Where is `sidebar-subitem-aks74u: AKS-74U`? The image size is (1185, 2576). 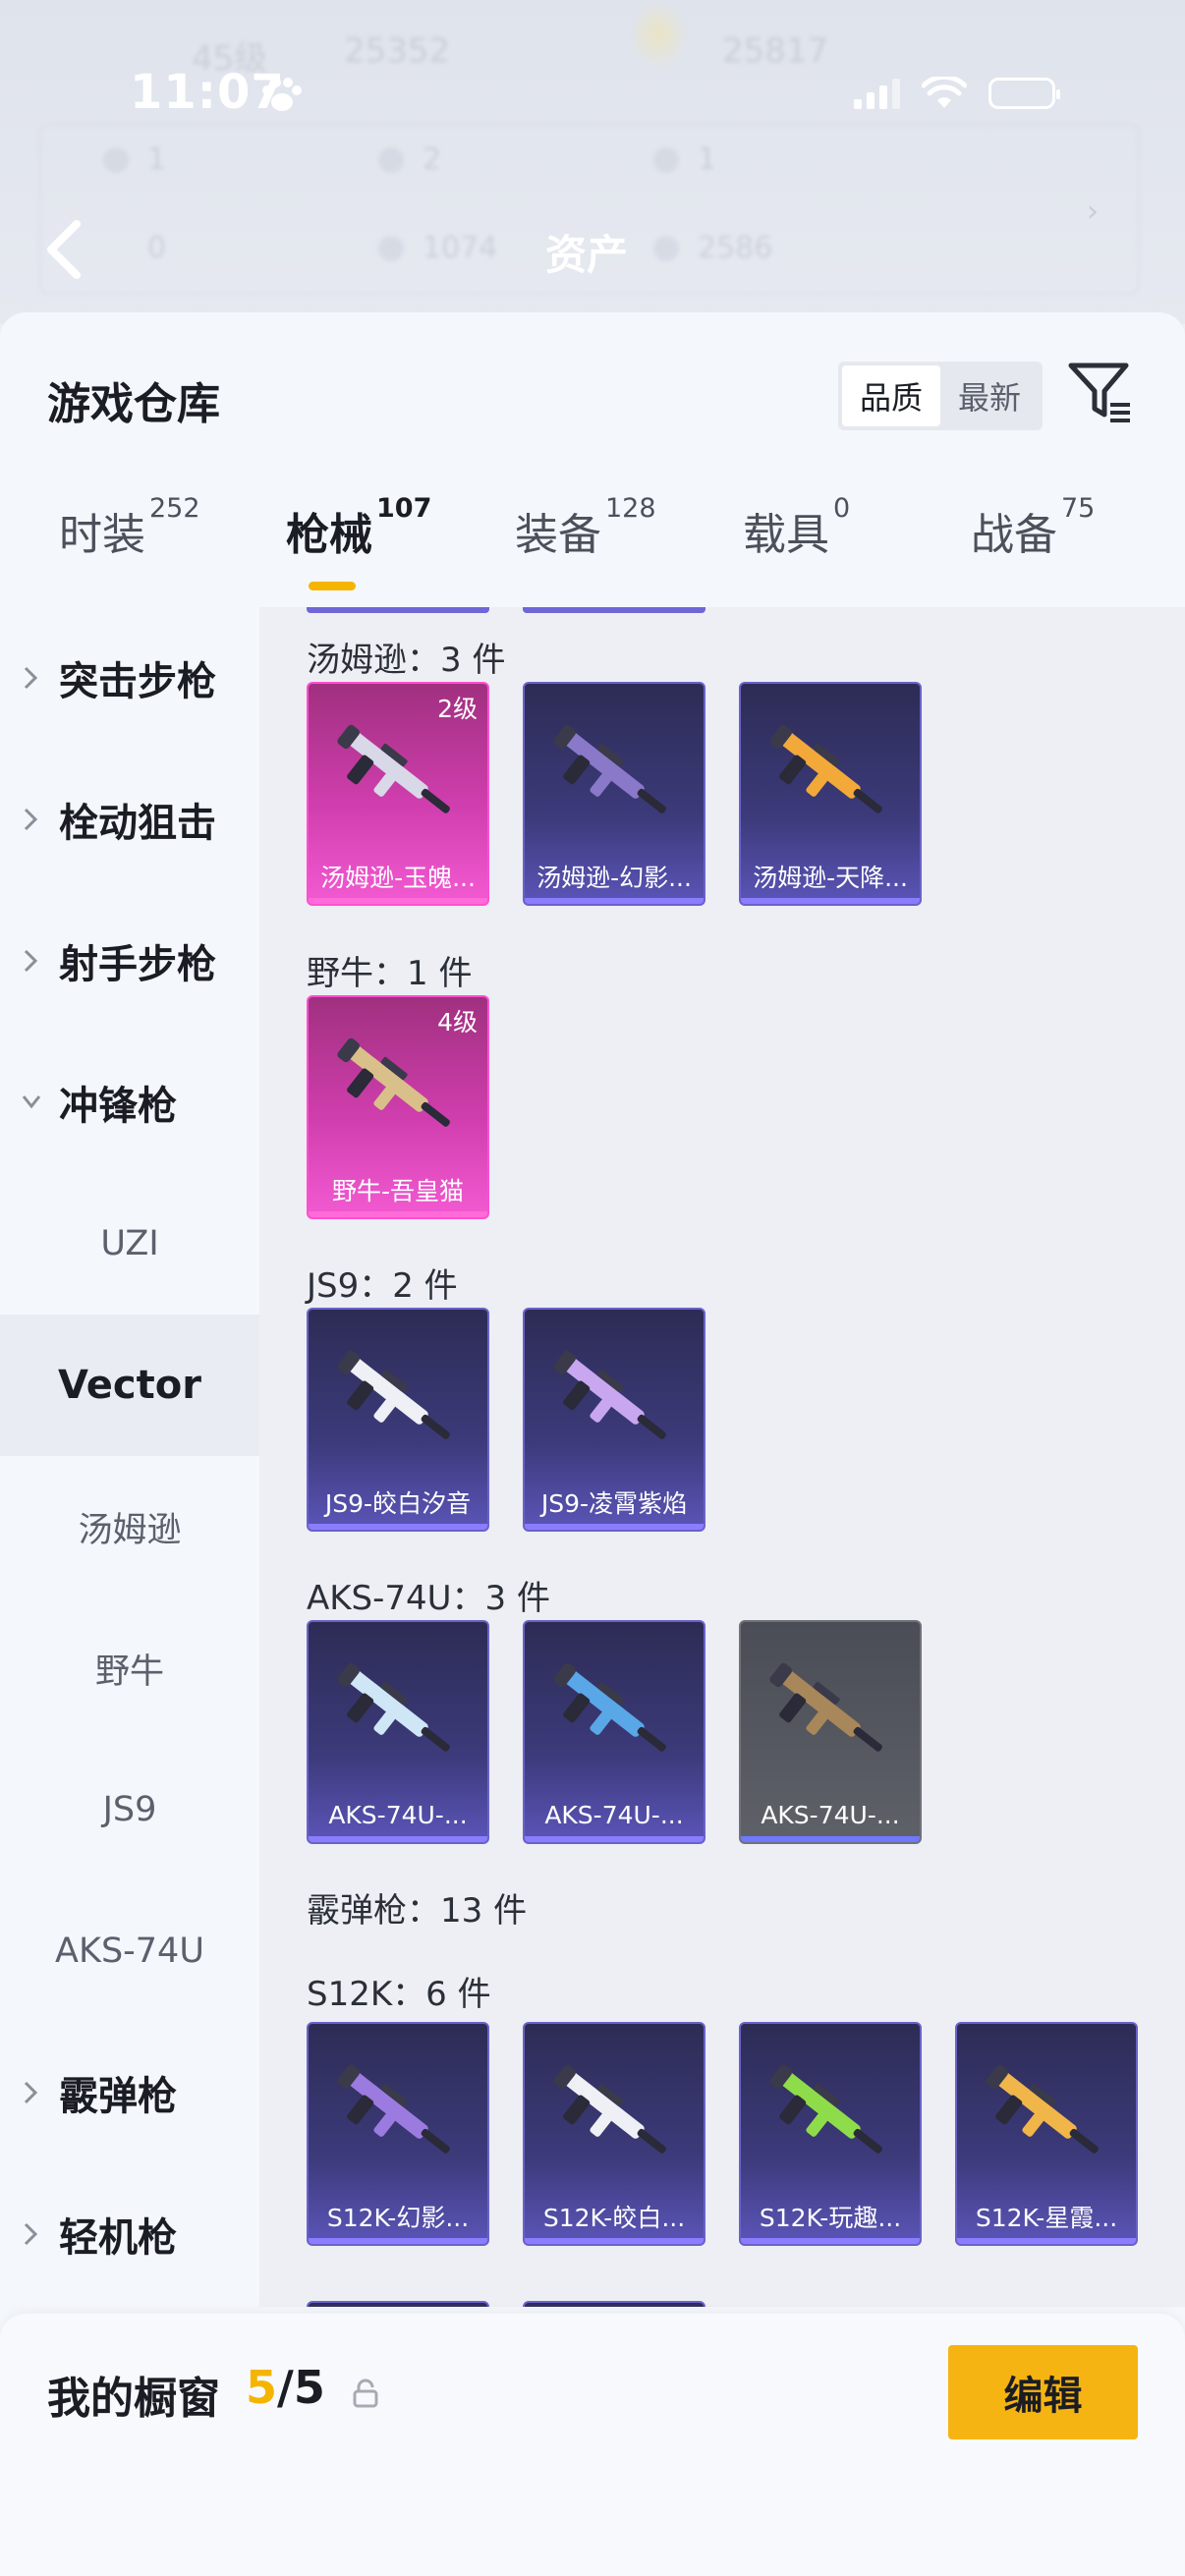
sidebar-subitem-aks74u: AKS-74U is located at coordinates (130, 1951).